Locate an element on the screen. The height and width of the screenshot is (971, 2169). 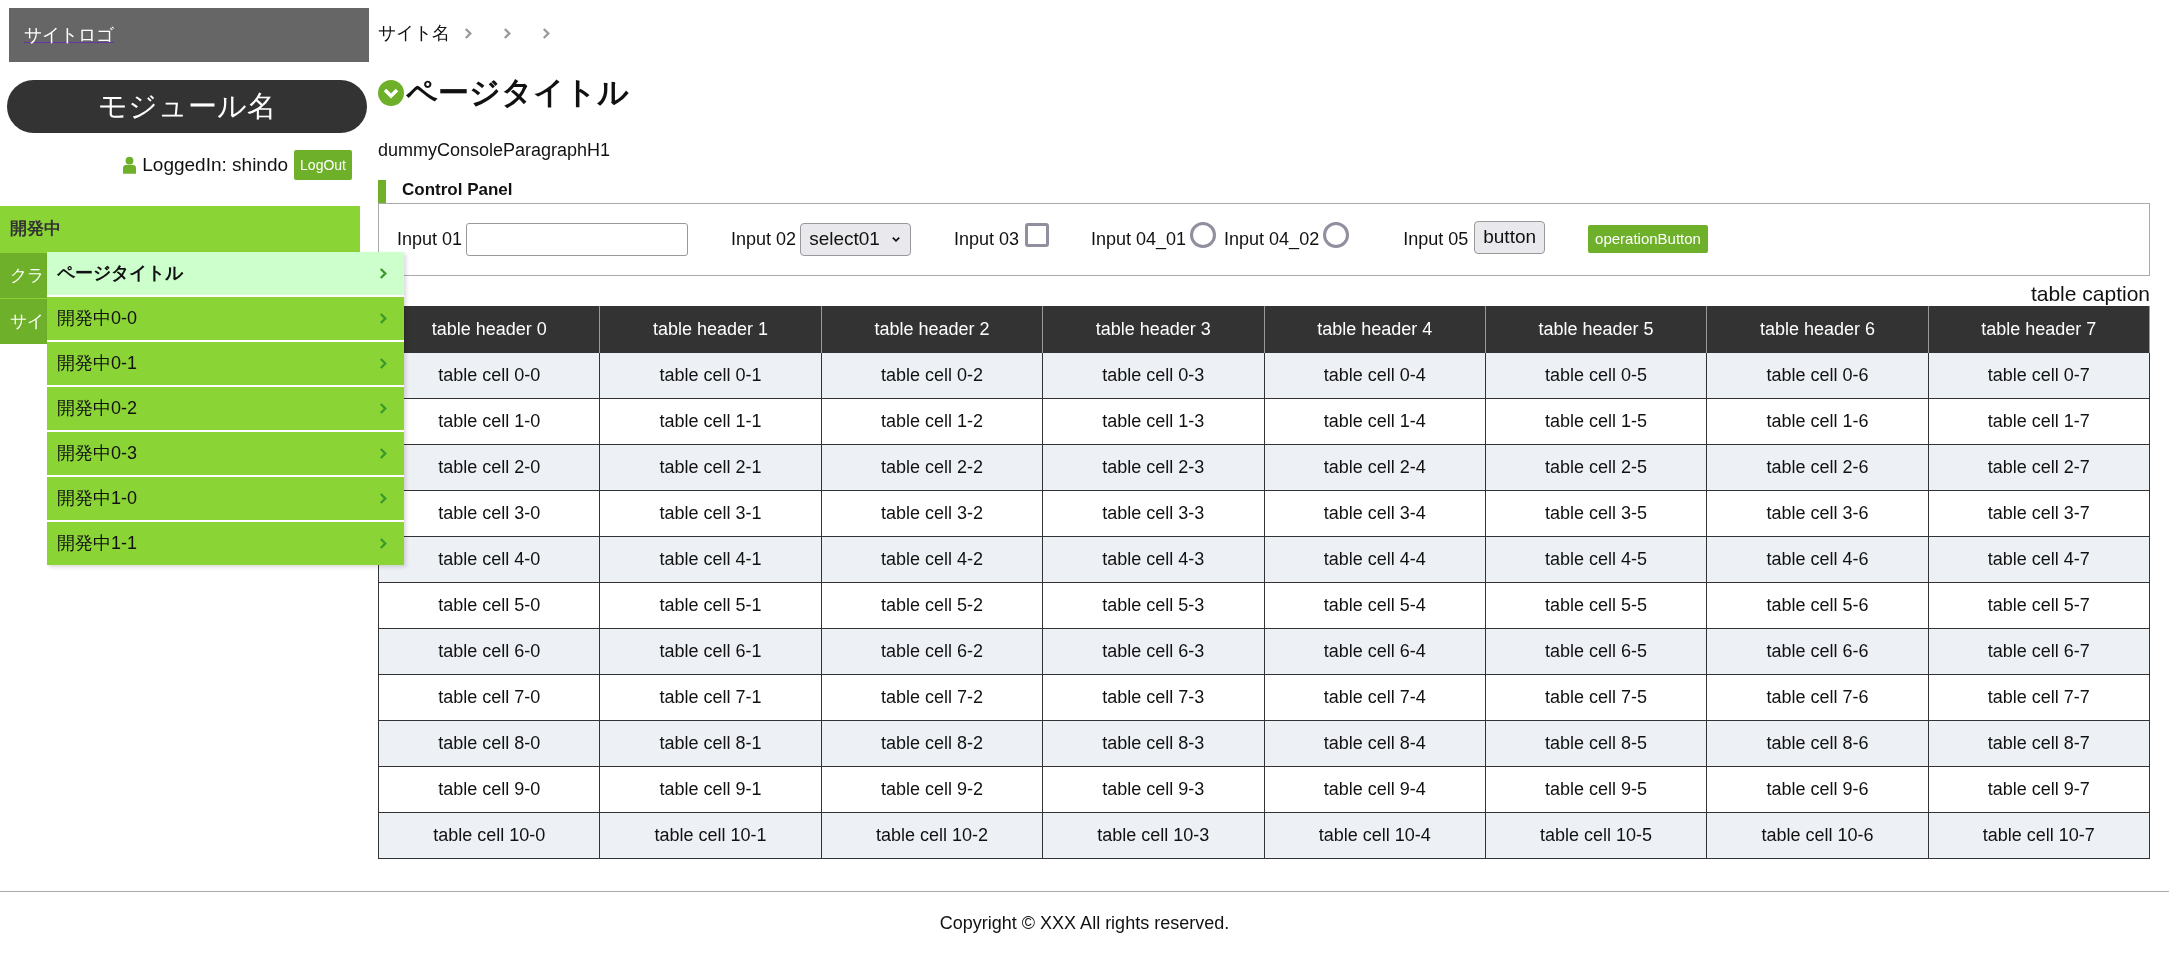
table-cell: table cell 4-1 is located at coordinates (710, 559).